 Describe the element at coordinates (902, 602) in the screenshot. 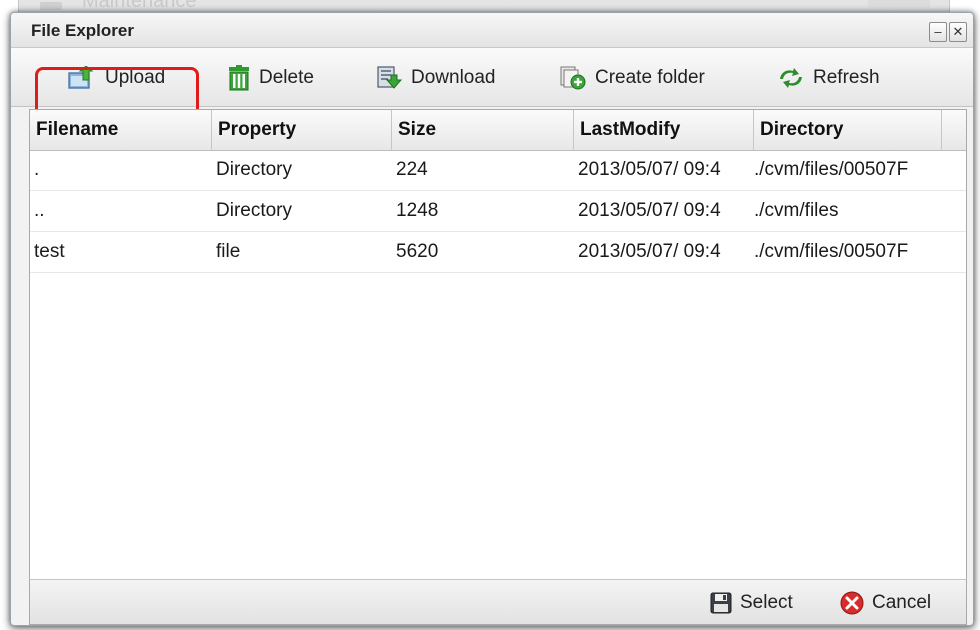

I see `cancel-label: Cancel` at that location.